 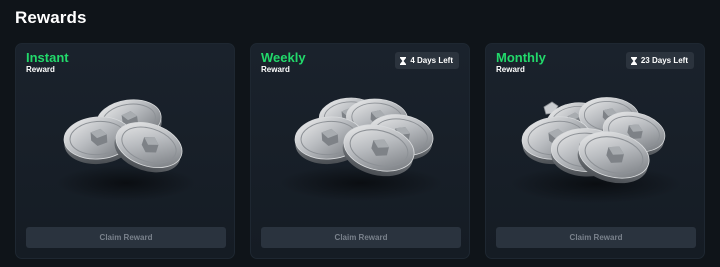 What do you see at coordinates (51, 17) in the screenshot?
I see `page-title: Rewards` at bounding box center [51, 17].